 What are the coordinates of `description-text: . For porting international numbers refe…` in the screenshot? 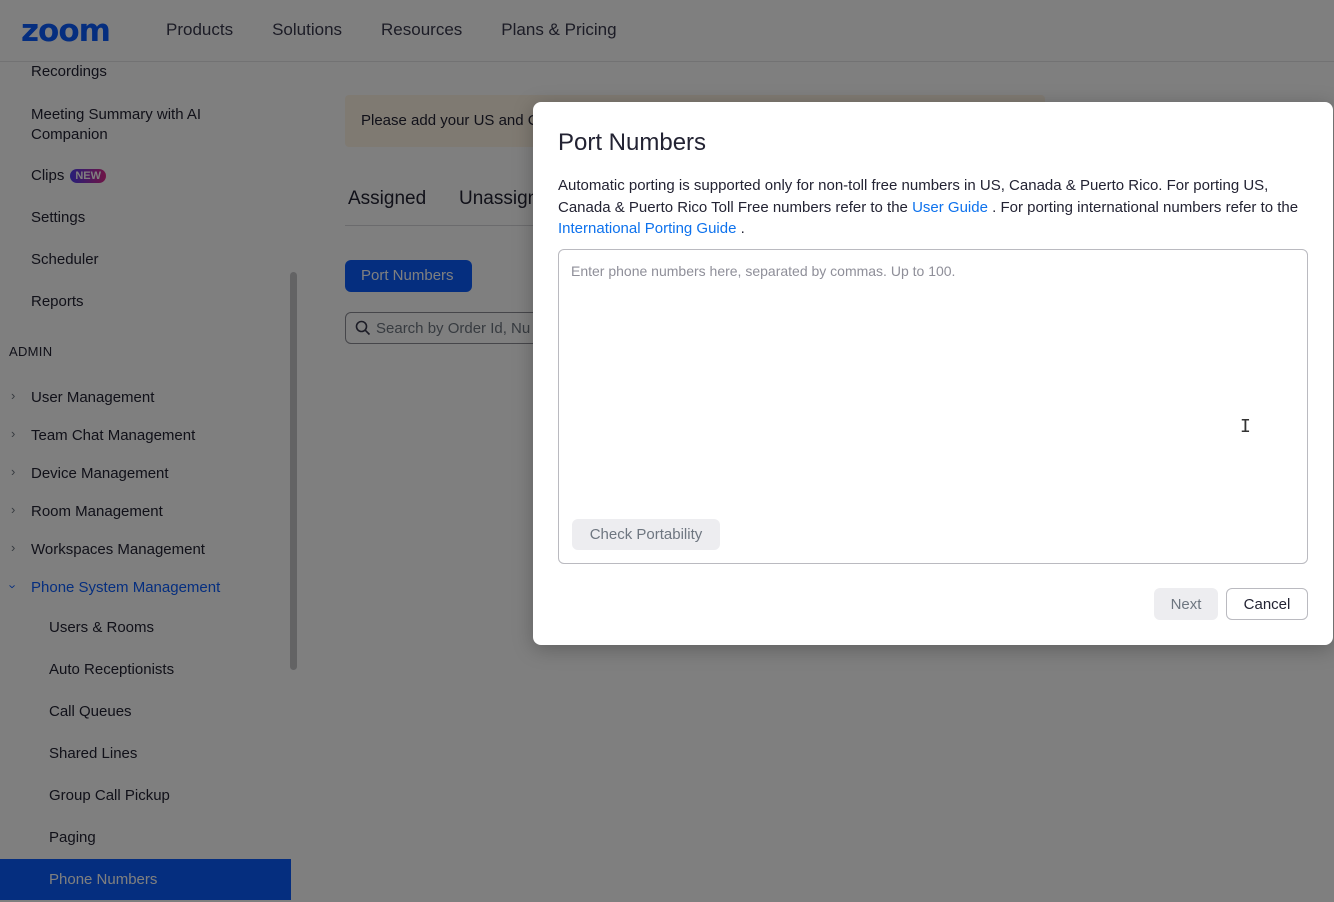 It's located at (1143, 207).